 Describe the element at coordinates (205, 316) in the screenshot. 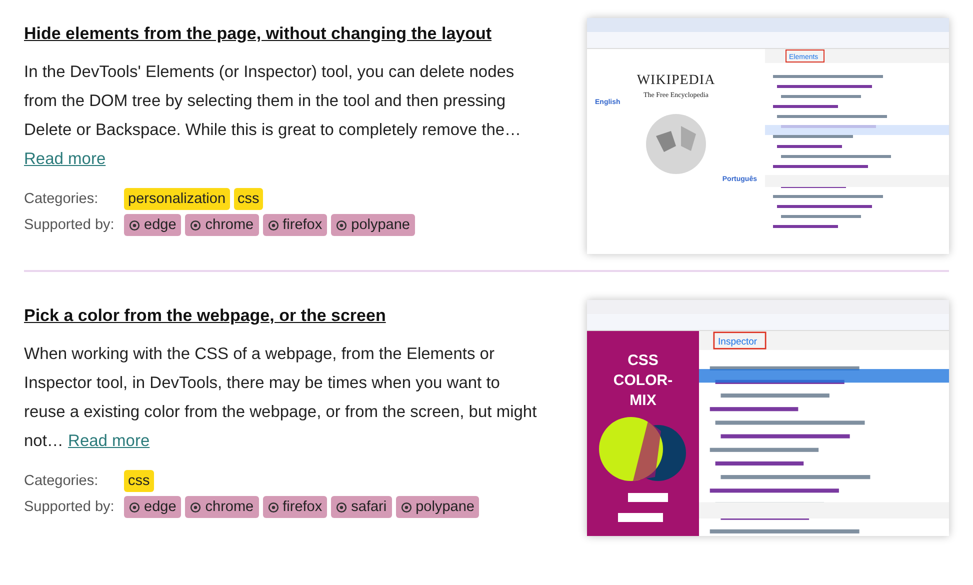

I see `article-title-link: Pick a color from the webpage, or the screen` at that location.